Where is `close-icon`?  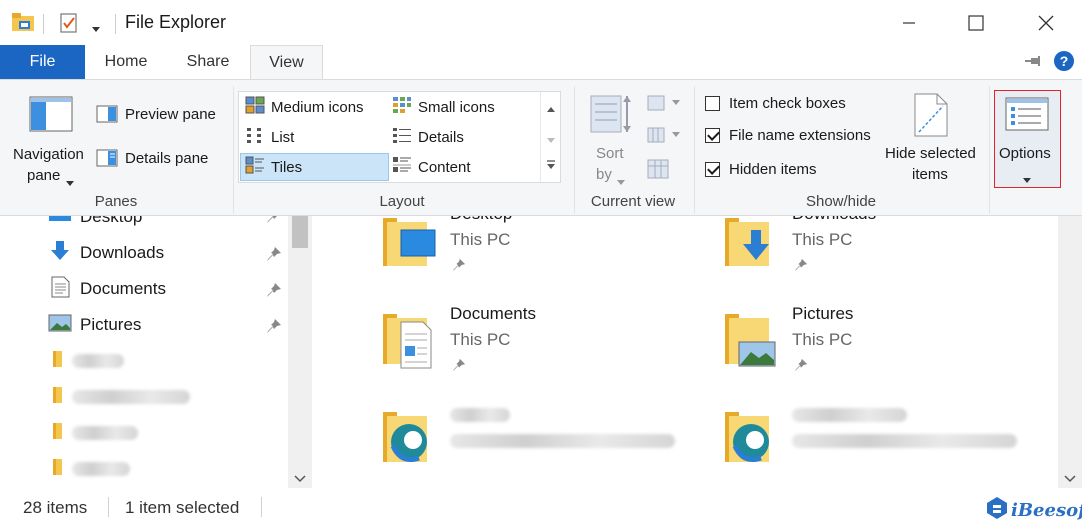
close-icon is located at coordinates (1046, 22).